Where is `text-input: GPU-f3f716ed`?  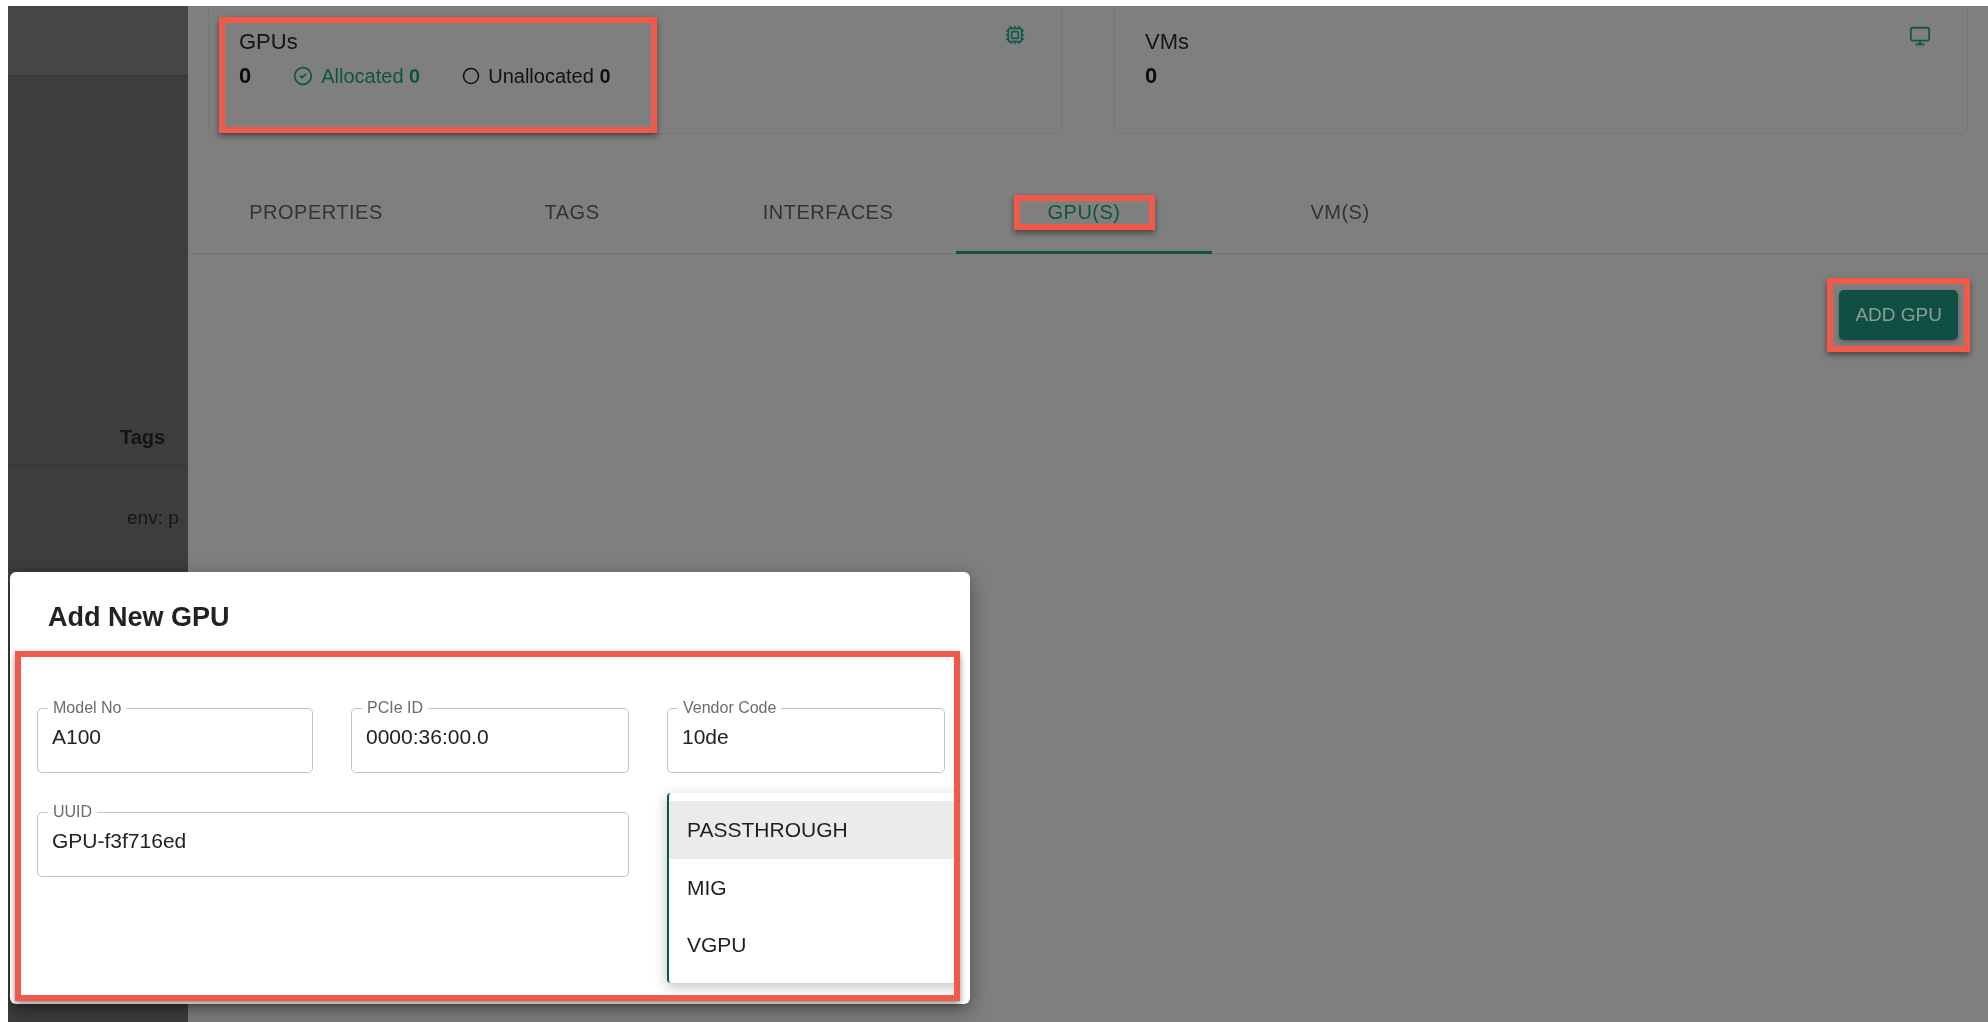
text-input: GPU-f3f716ed is located at coordinates (333, 842).